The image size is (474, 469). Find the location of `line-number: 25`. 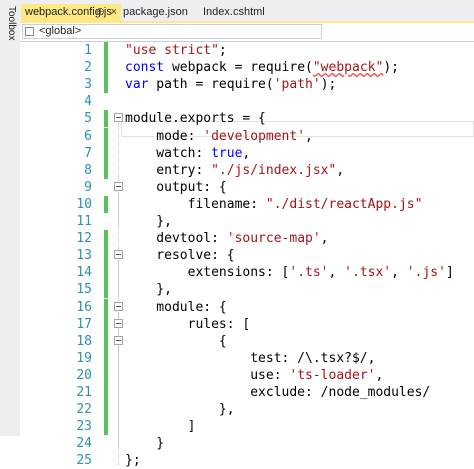

line-number: 25 is located at coordinates (84, 461).